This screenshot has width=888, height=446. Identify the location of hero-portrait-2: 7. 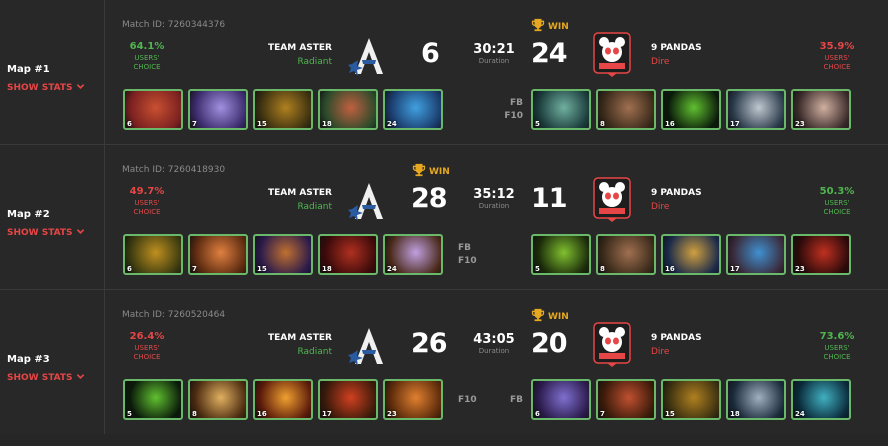
(218, 109).